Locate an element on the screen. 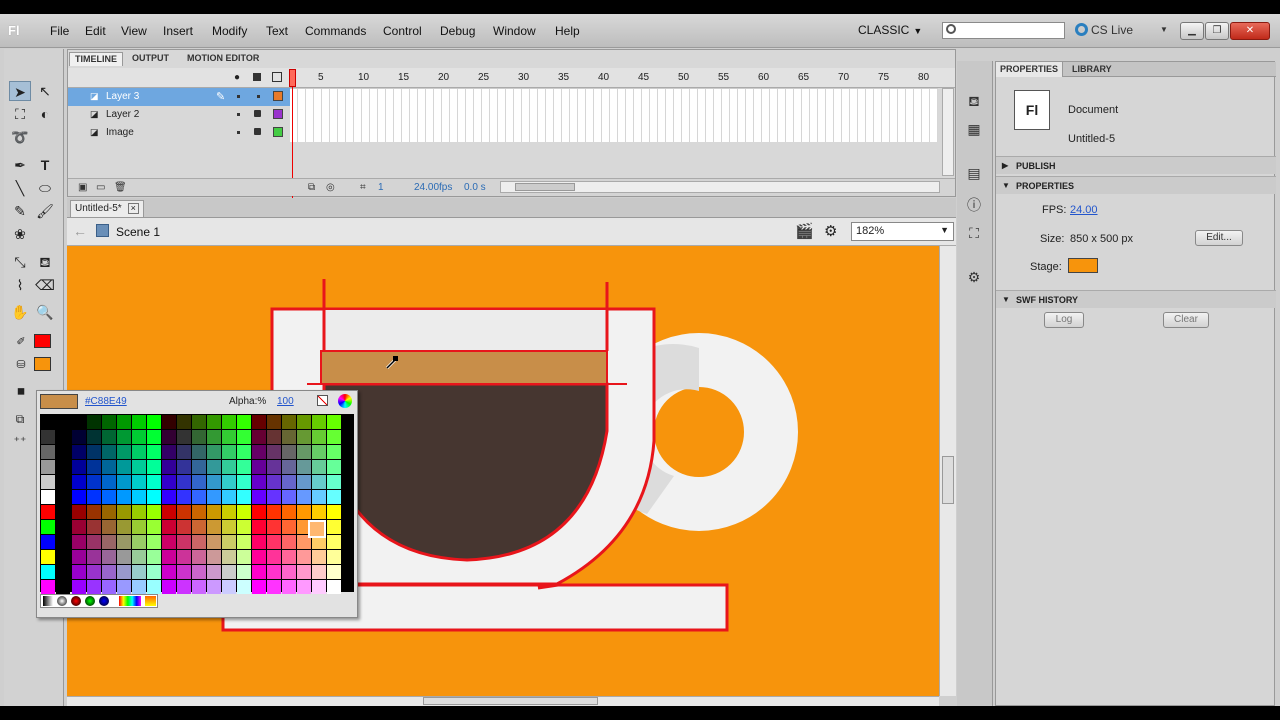 This screenshot has width=1280, height=720. menu-help: Help is located at coordinates (567, 31).